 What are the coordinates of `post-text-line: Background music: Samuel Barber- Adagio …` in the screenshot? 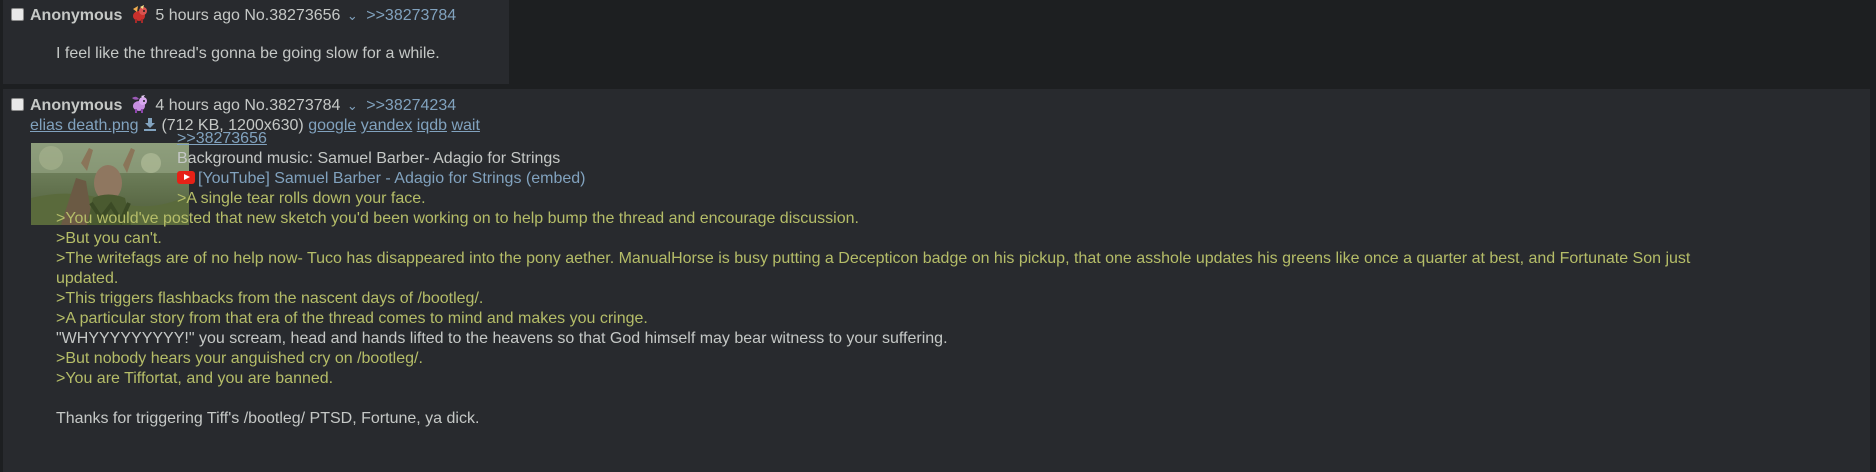 It's located at (369, 158).